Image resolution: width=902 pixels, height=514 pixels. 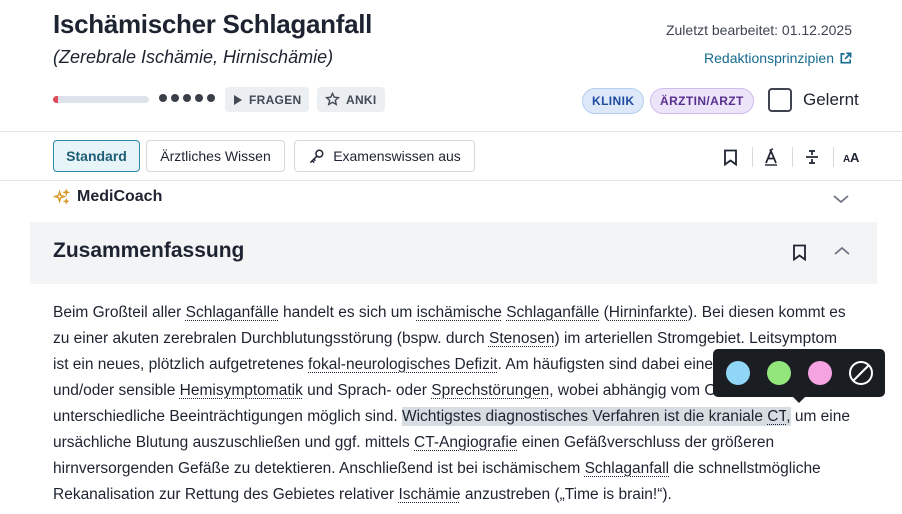 I want to click on glossary-link: Hemisymptomatik, so click(x=241, y=390).